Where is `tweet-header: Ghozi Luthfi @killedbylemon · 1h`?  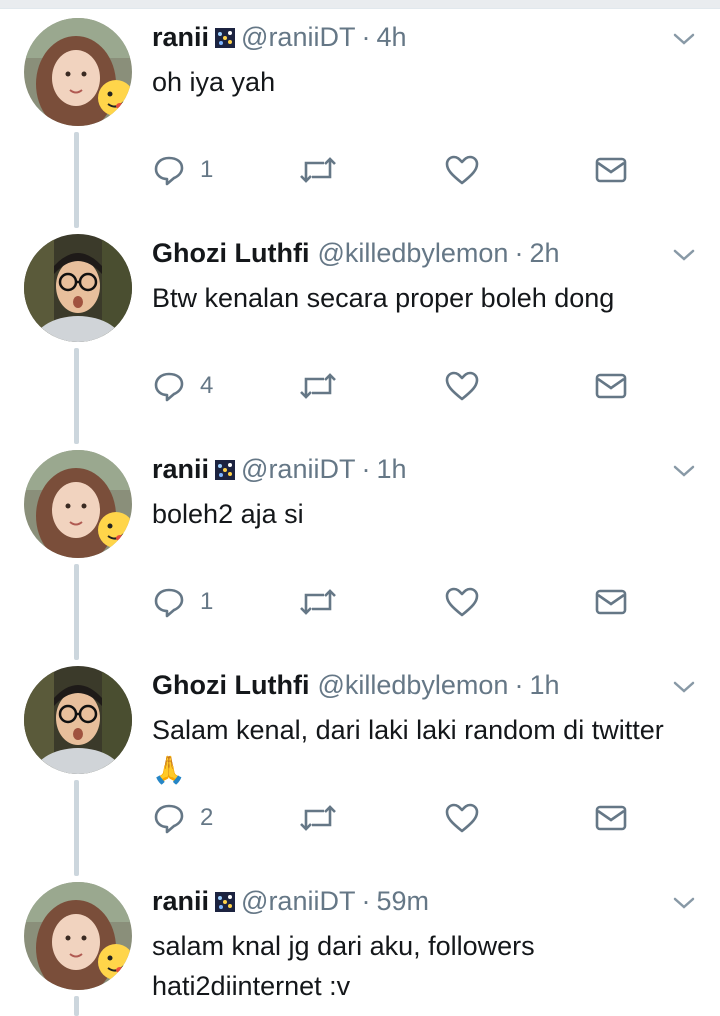 tweet-header: Ghozi Luthfi @killedbylemon · 1h is located at coordinates (356, 685).